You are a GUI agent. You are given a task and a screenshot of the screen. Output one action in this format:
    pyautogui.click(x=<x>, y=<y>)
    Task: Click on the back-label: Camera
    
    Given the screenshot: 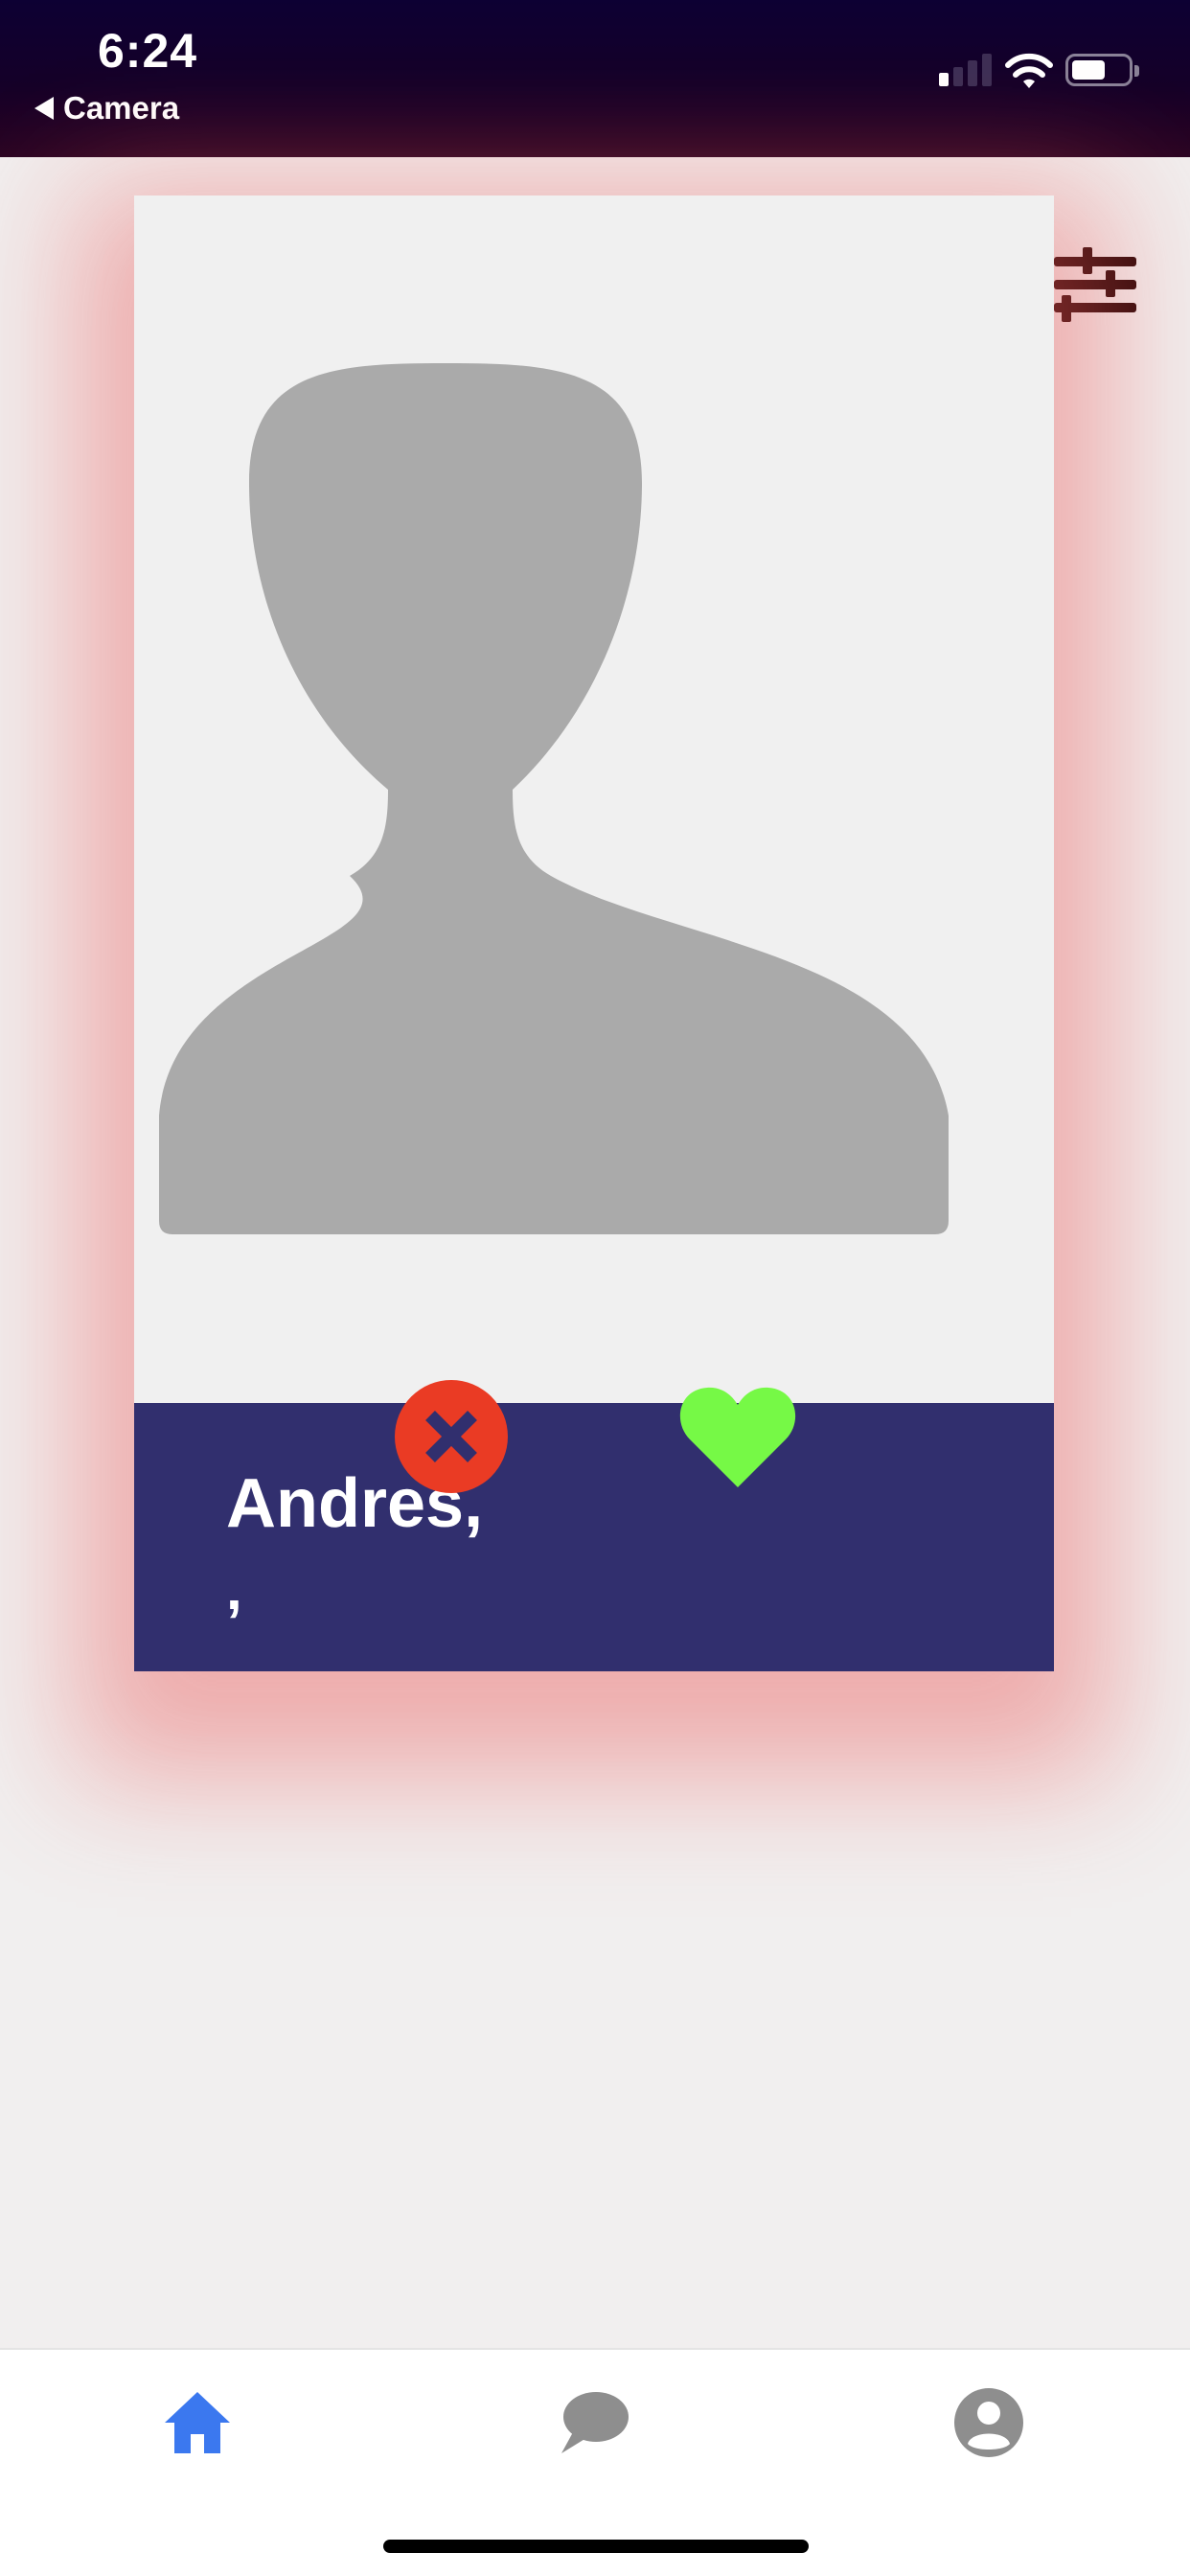 What is the action you would take?
    pyautogui.click(x=122, y=108)
    